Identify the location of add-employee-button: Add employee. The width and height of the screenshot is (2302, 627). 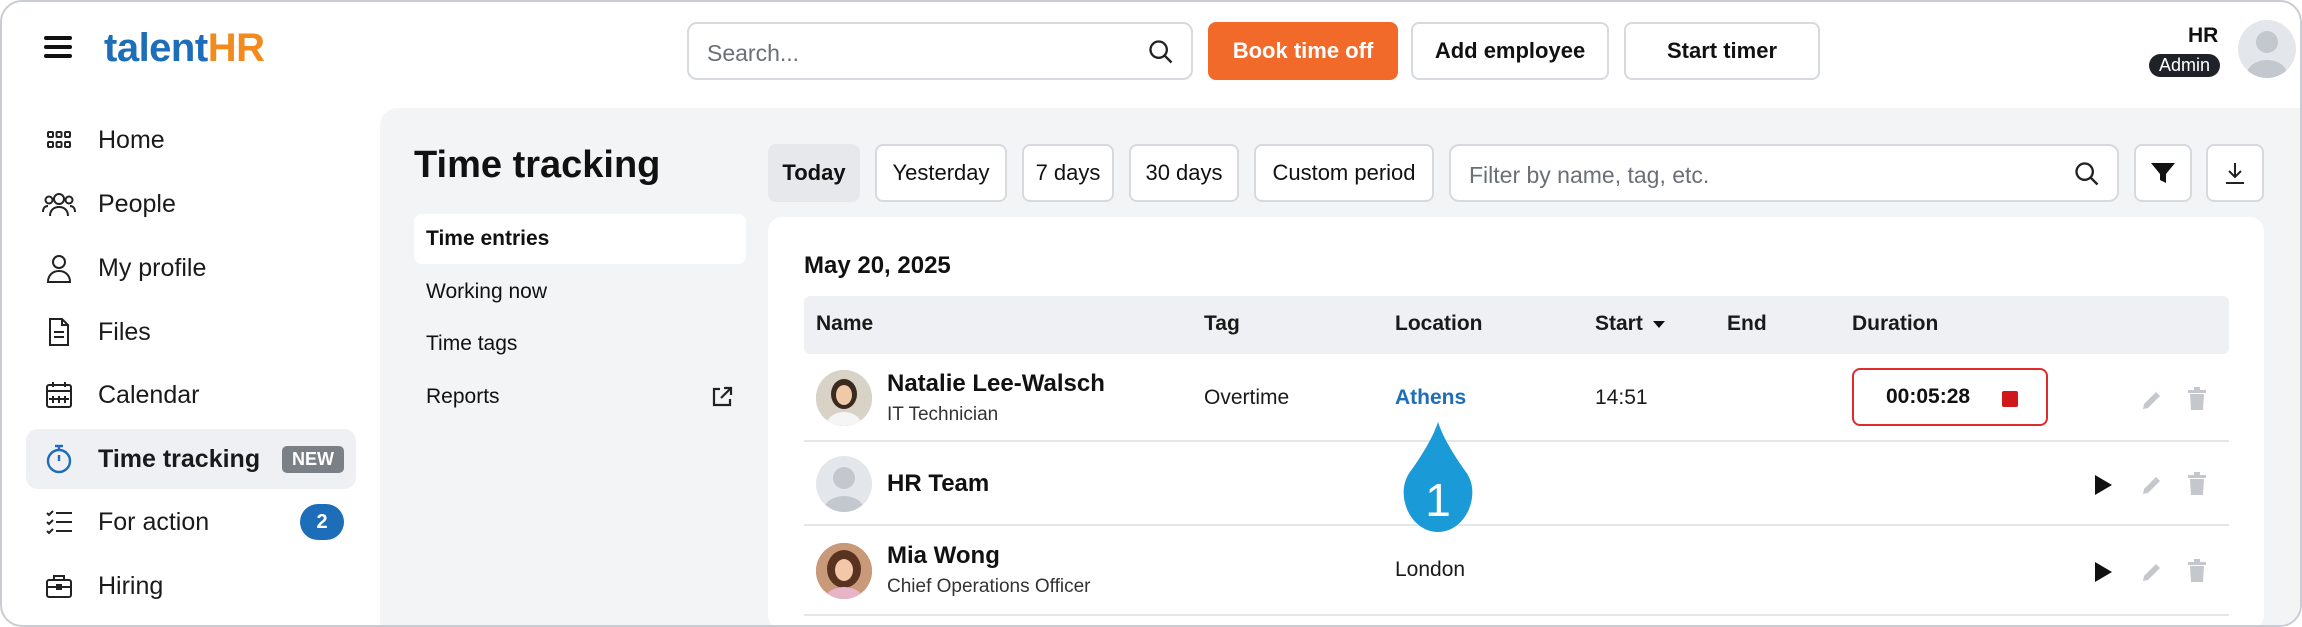
(1510, 51).